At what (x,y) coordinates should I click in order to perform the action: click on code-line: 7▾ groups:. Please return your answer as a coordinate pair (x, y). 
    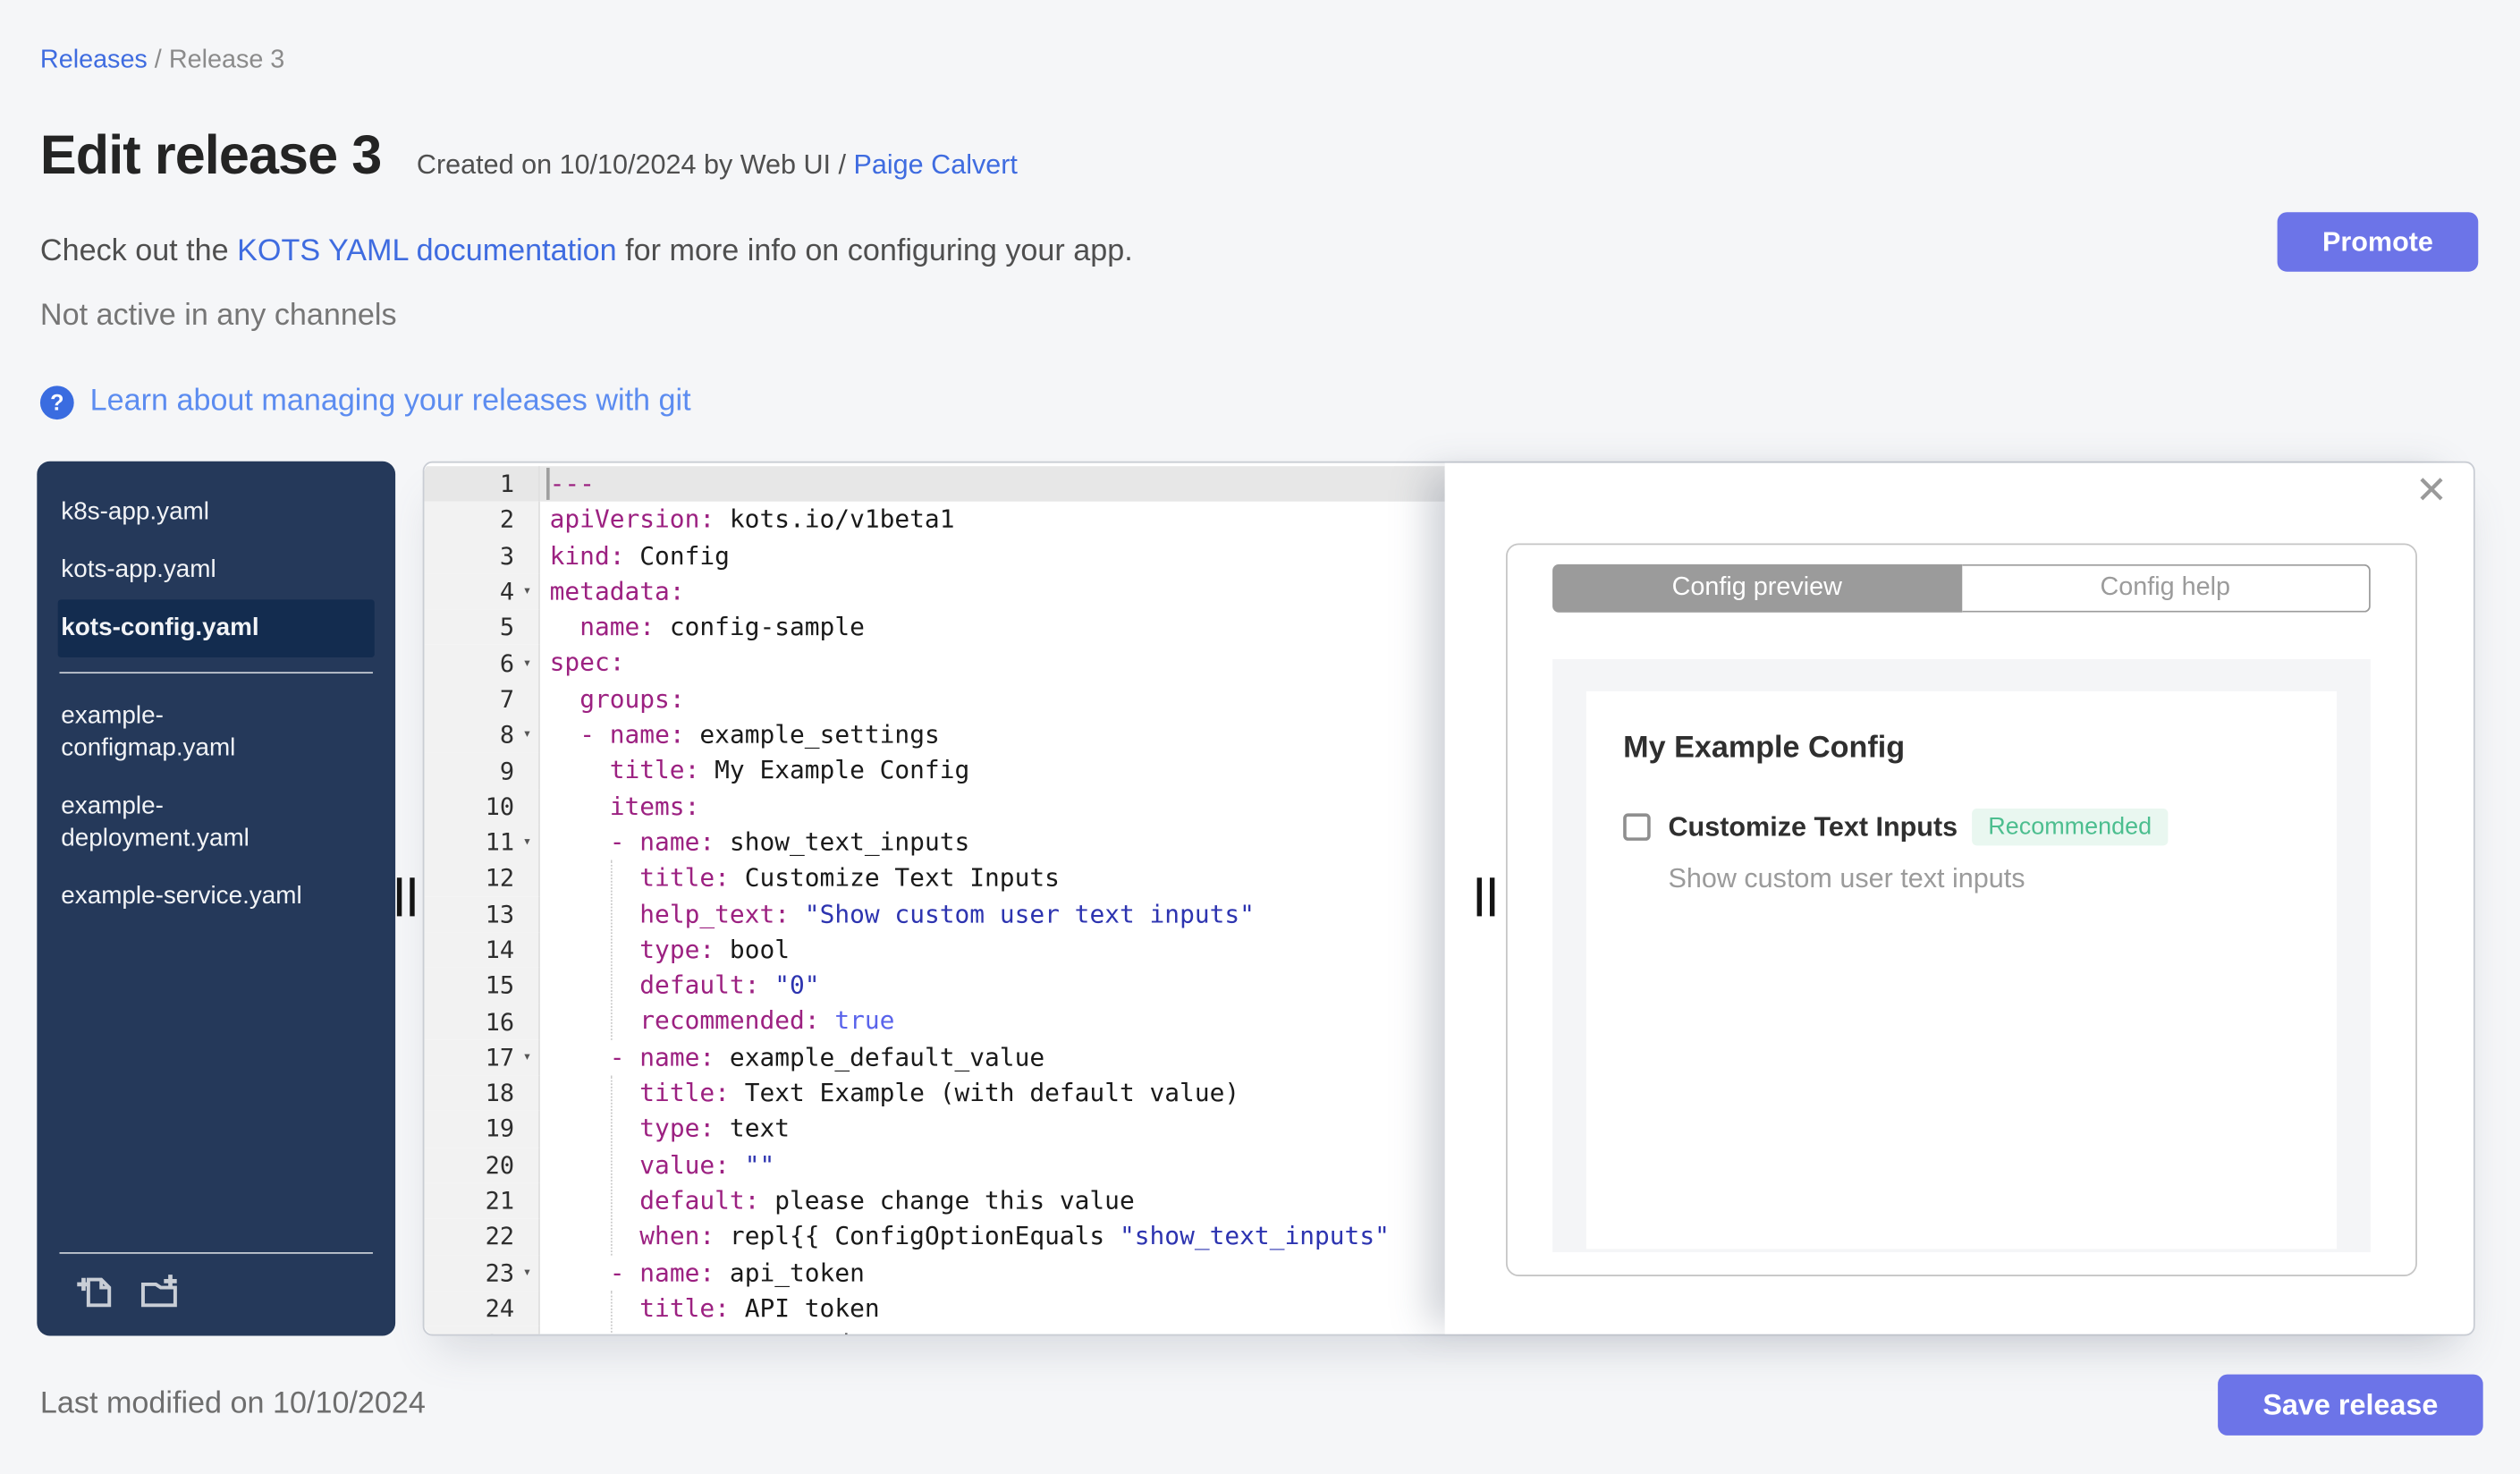
    Looking at the image, I should click on (935, 699).